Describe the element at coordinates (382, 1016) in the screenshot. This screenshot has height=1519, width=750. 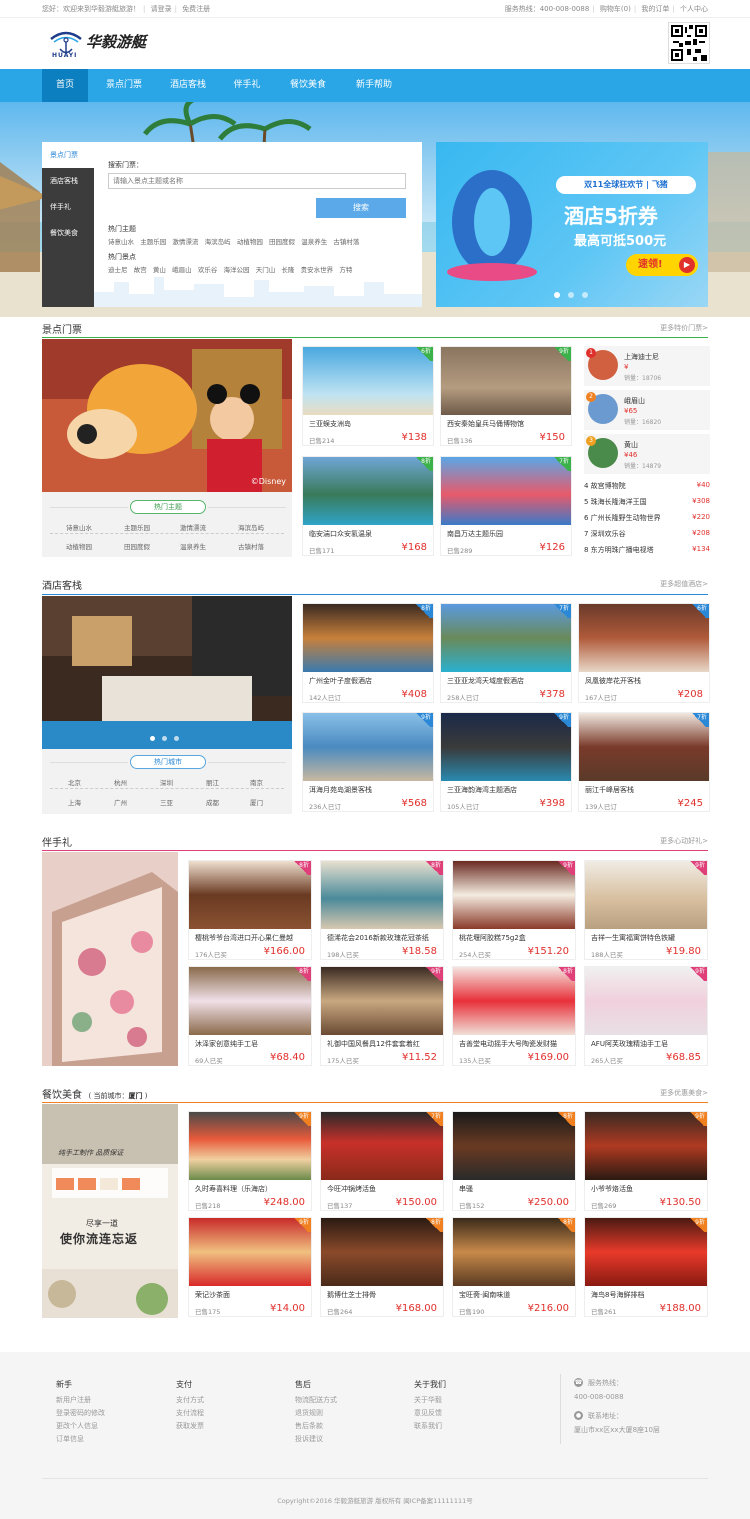
I see `gift-card: 9折 礼御中国风餐具12件套套着红 175人已买 ¥11.52` at that location.